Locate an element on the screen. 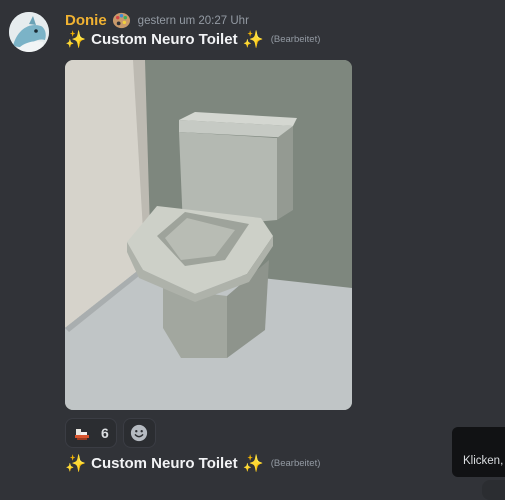 The image size is (505, 500). user-avatar is located at coordinates (29, 32).